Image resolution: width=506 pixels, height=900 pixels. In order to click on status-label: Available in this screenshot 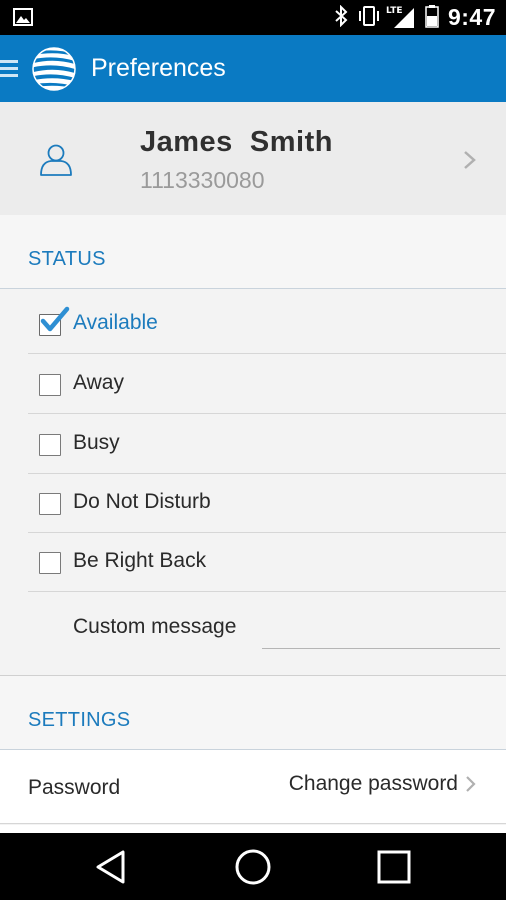, I will do `click(115, 322)`.